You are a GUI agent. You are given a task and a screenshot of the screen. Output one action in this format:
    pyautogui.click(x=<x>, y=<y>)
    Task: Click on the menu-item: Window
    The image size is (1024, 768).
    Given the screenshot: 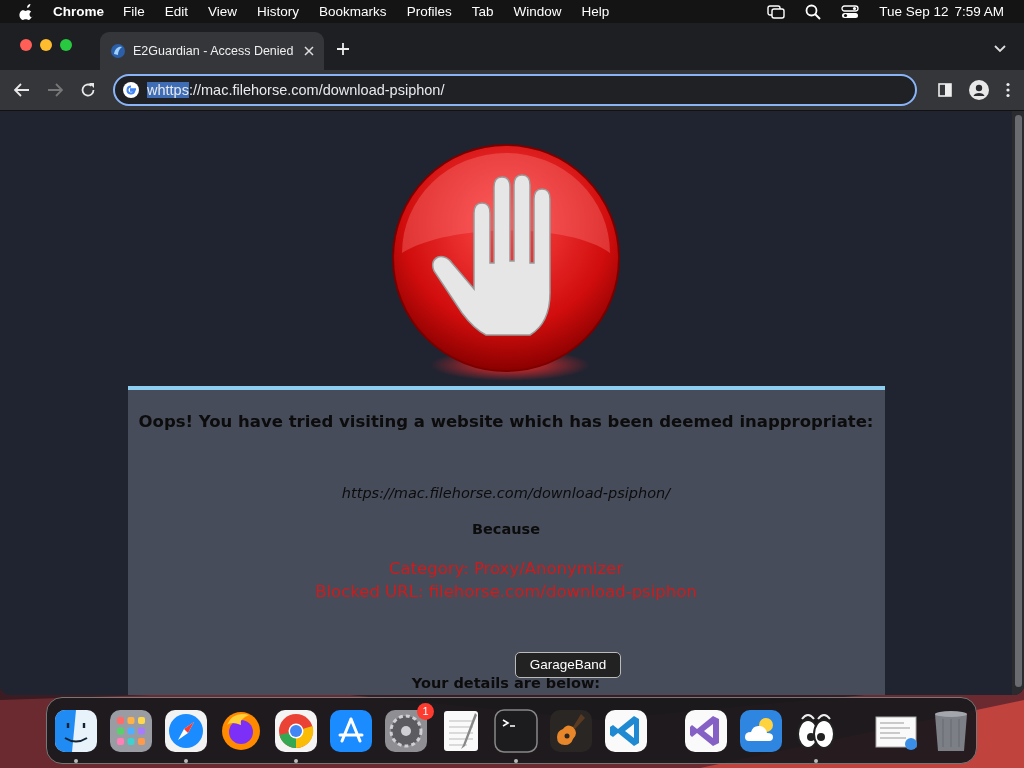 What is the action you would take?
    pyautogui.click(x=537, y=11)
    